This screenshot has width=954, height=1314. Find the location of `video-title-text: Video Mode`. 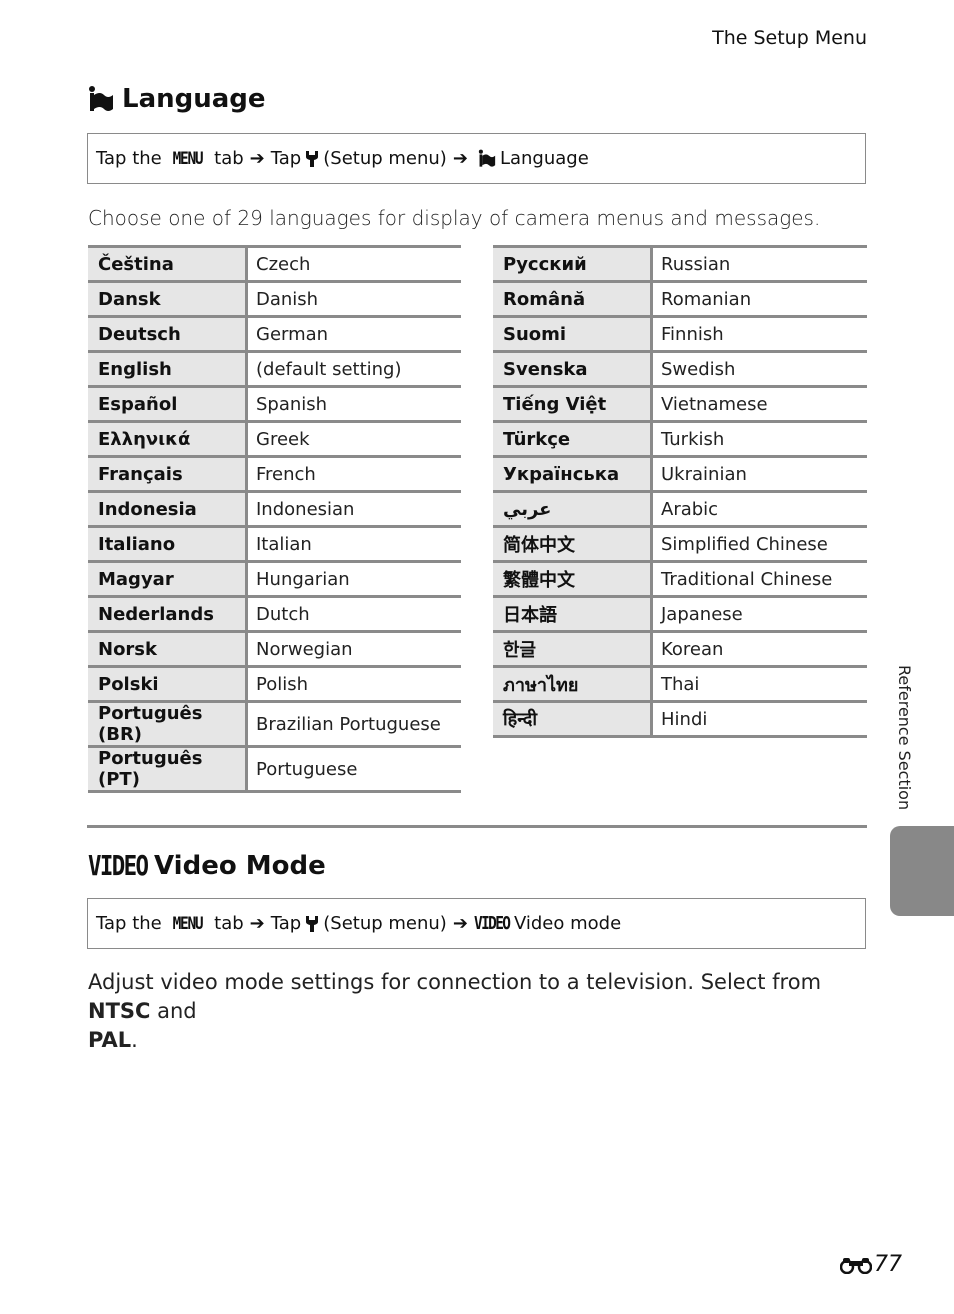

video-title-text: Video Mode is located at coordinates (240, 865).